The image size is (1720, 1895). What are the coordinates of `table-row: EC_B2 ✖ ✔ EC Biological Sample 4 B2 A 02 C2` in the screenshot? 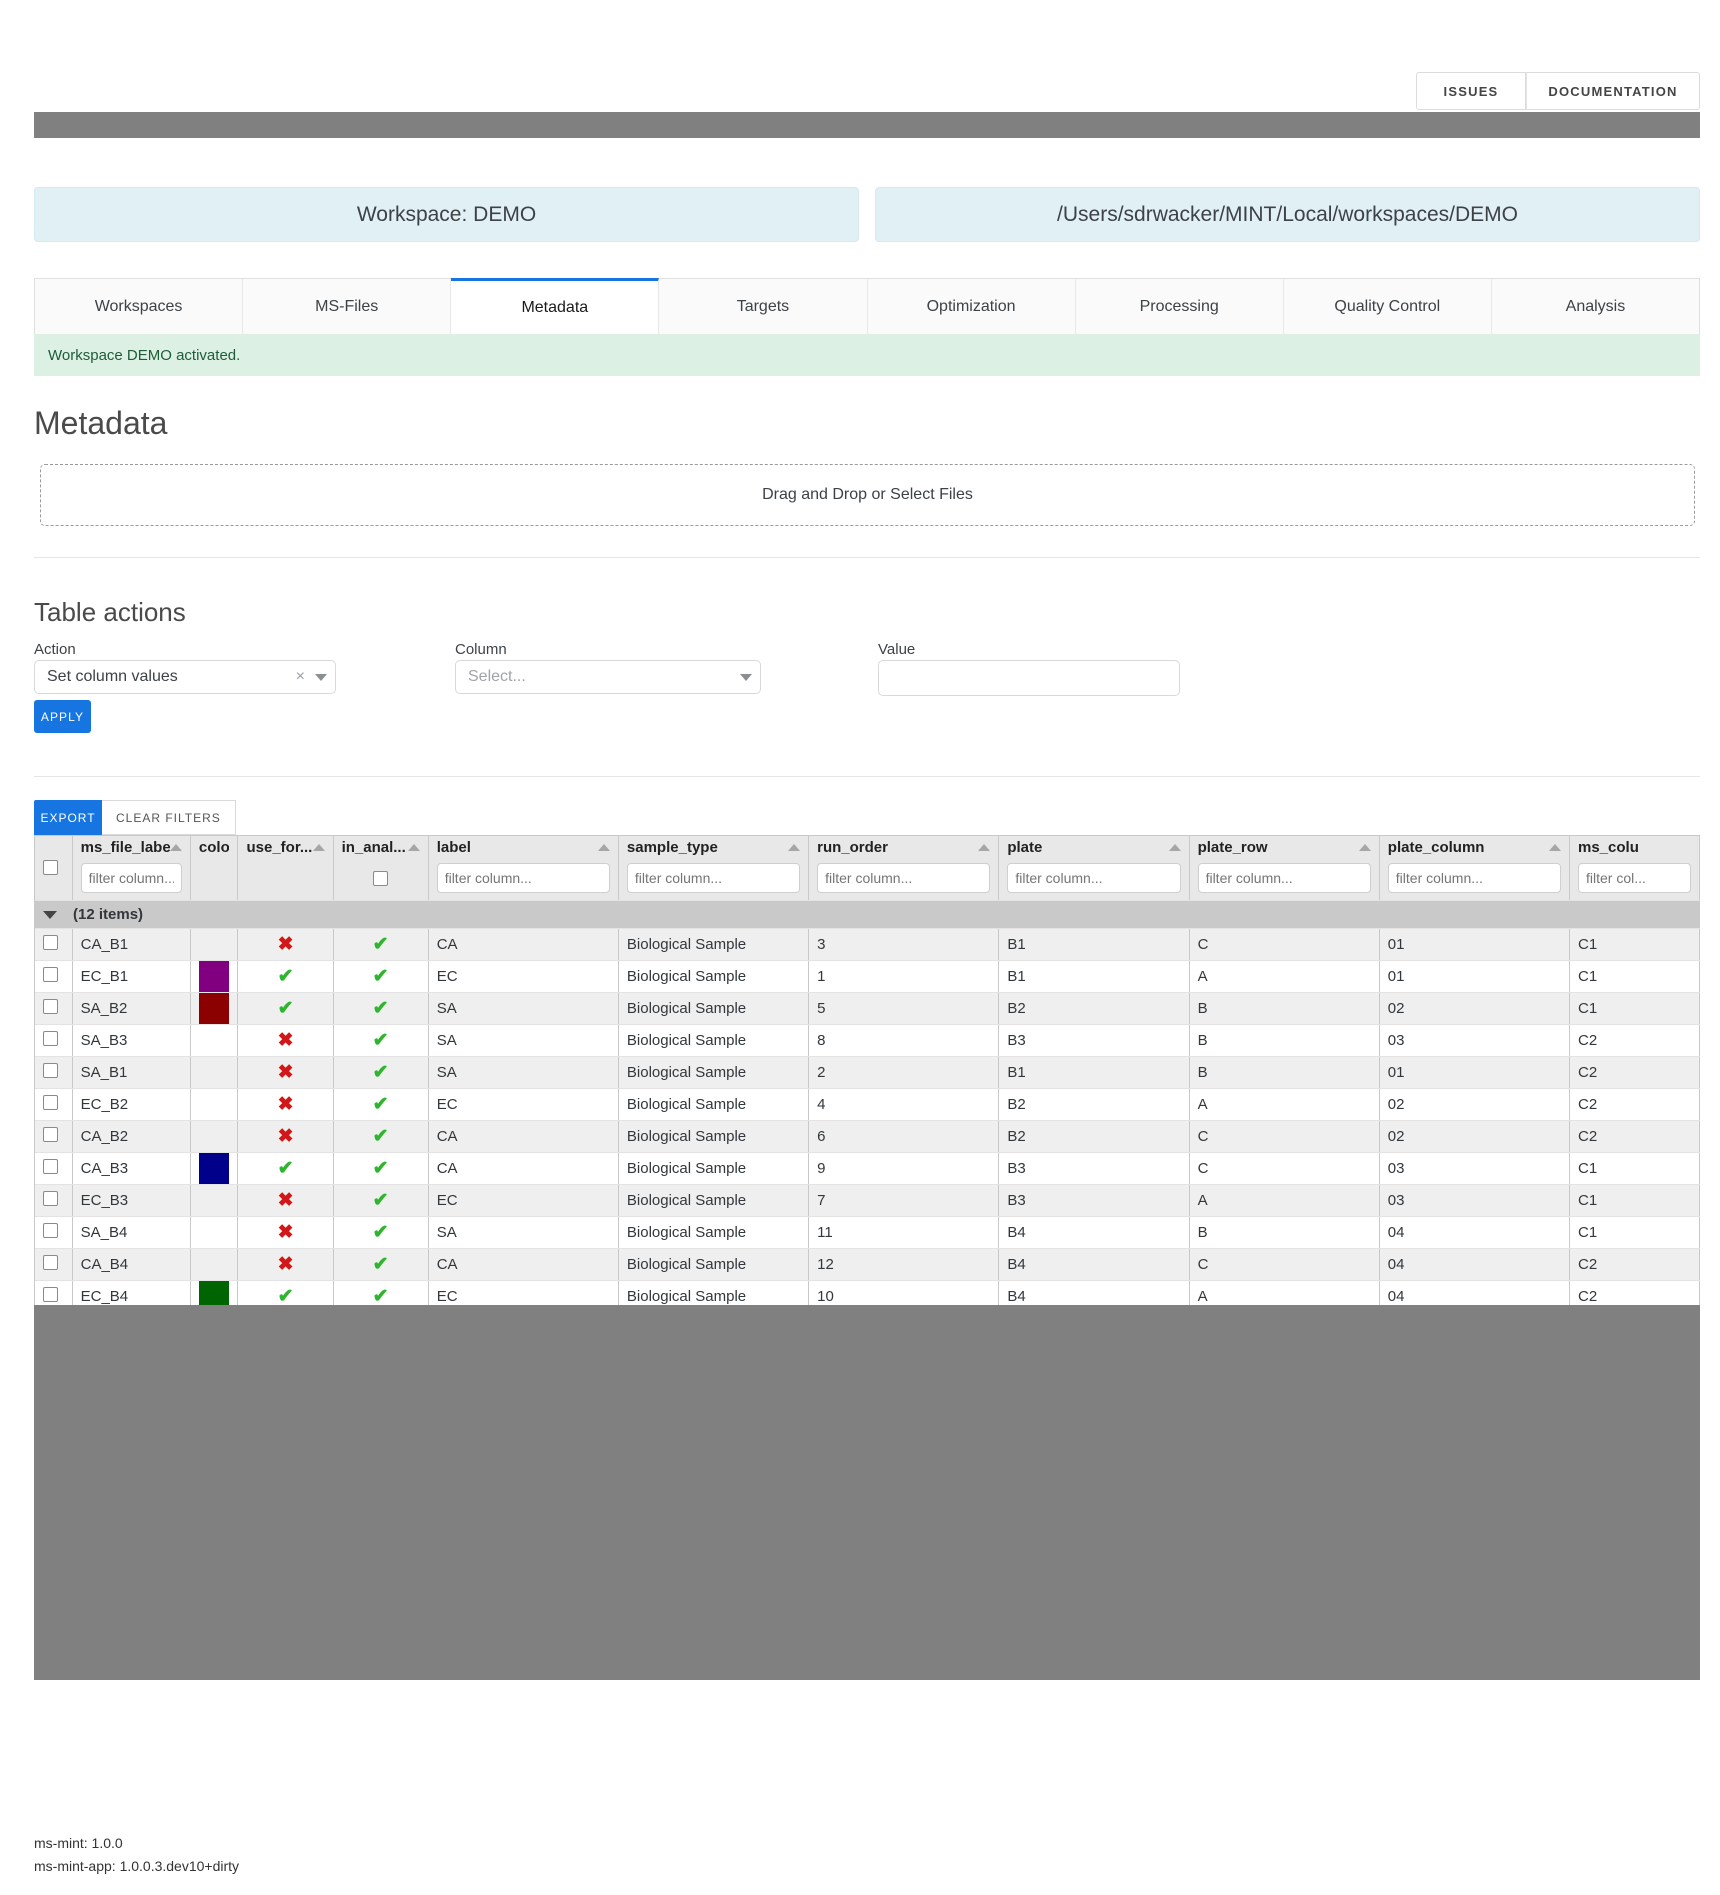 It's located at (867, 1104).